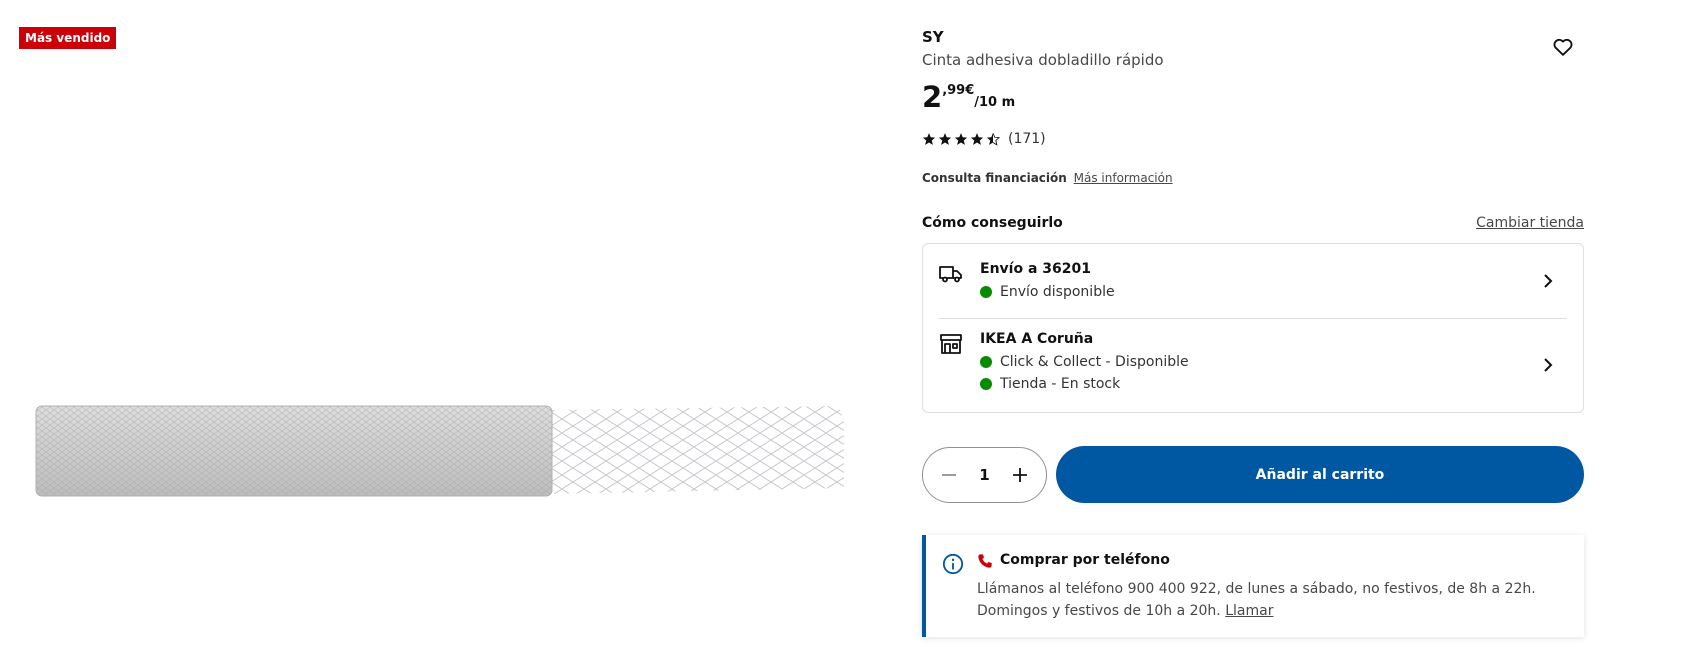 Image resolution: width=1698 pixels, height=647 pixels. I want to click on quantity-stepper, so click(984, 475).